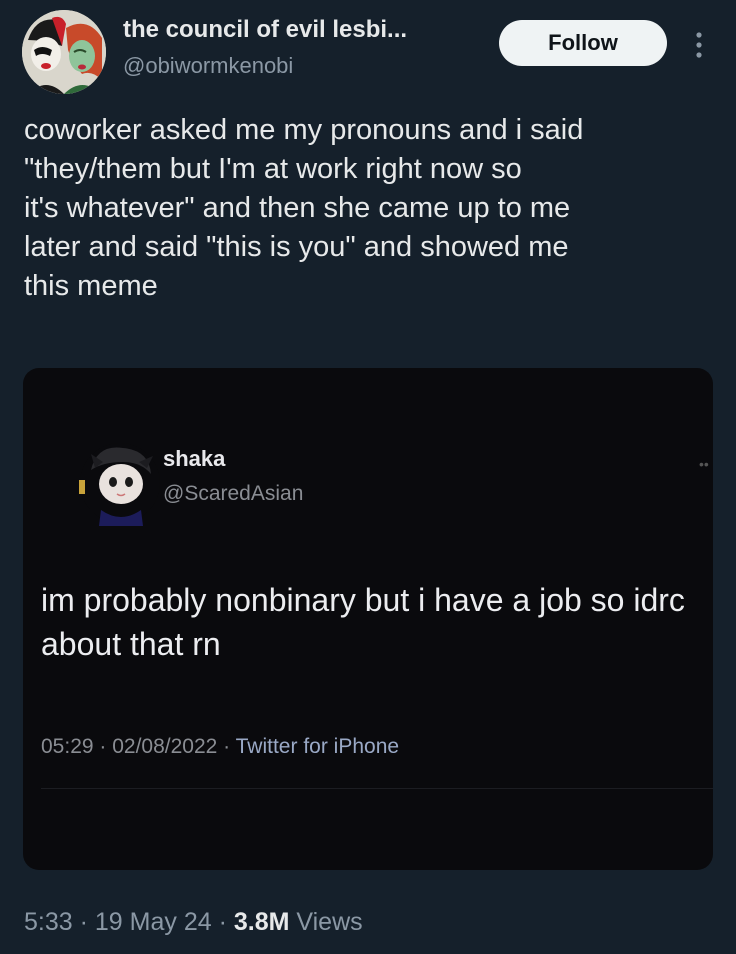  I want to click on tweet-time: 5:33, so click(48, 922).